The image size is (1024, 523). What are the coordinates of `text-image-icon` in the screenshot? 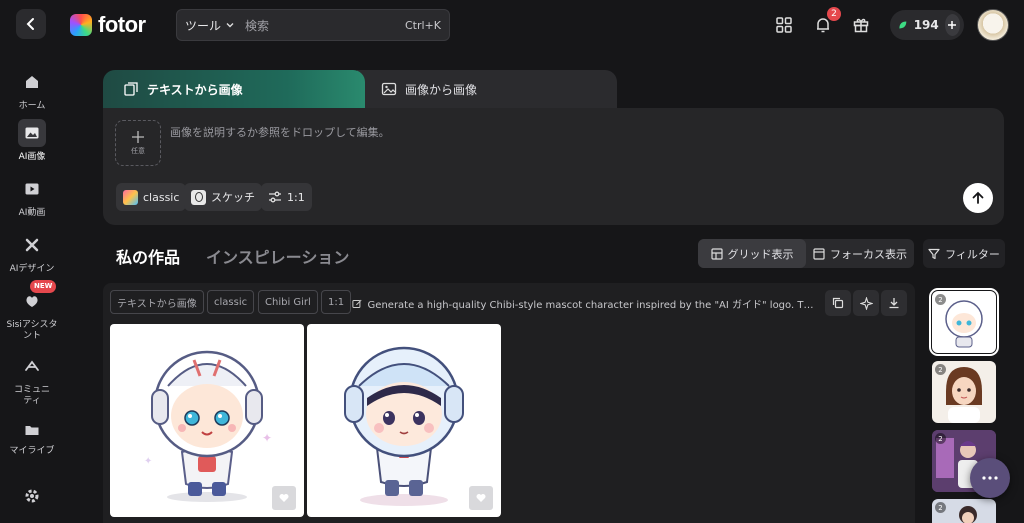 It's located at (131, 89).